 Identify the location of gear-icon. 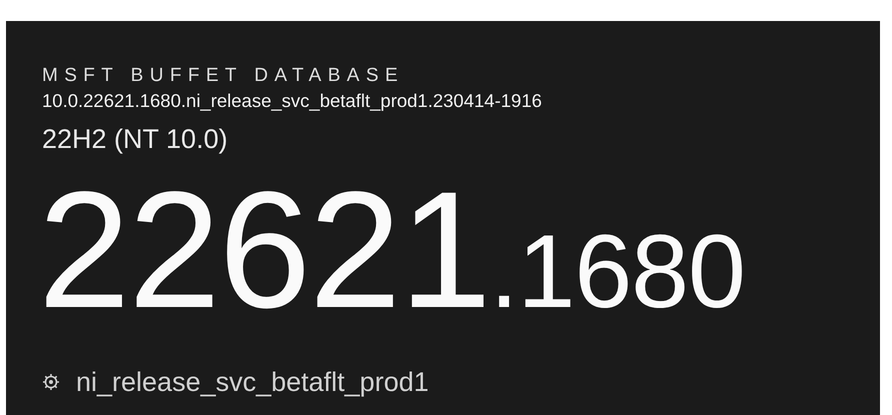
(51, 382).